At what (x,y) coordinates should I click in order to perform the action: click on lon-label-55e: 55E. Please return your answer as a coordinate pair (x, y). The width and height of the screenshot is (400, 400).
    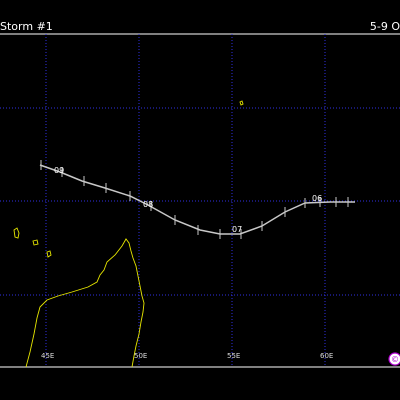
    Looking at the image, I should click on (233, 356).